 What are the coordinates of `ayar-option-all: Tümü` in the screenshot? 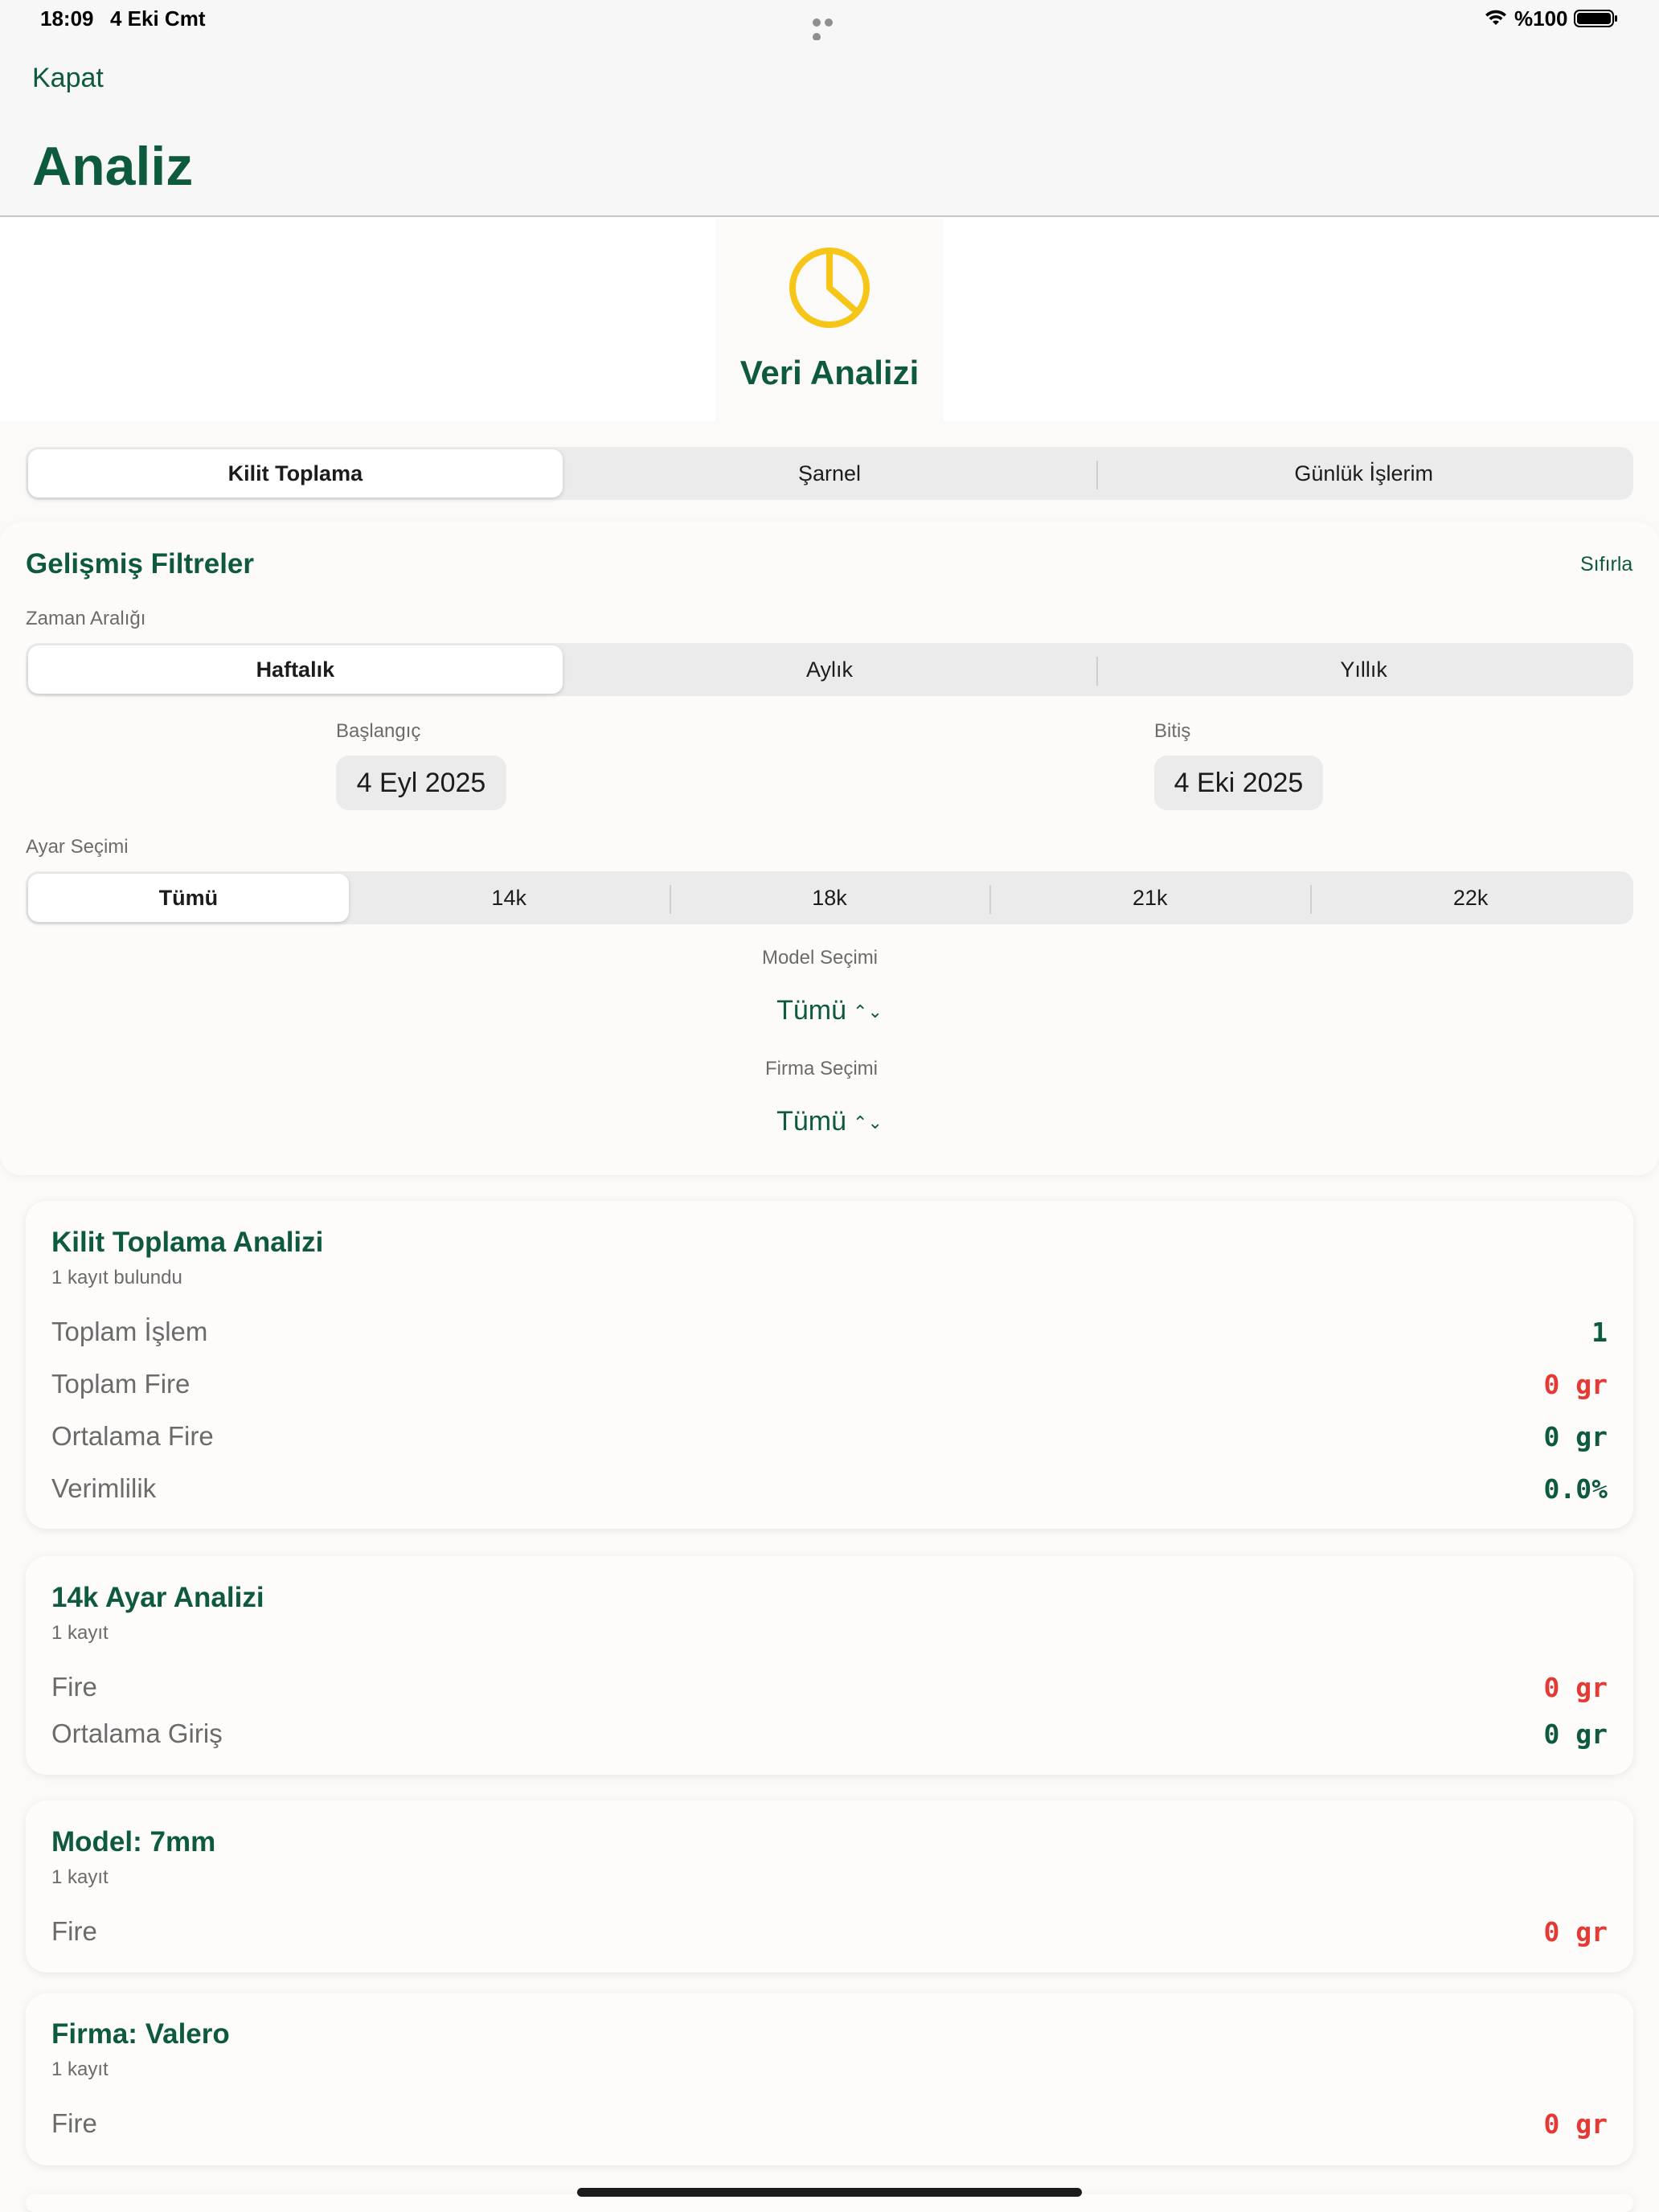 It's located at (188, 898).